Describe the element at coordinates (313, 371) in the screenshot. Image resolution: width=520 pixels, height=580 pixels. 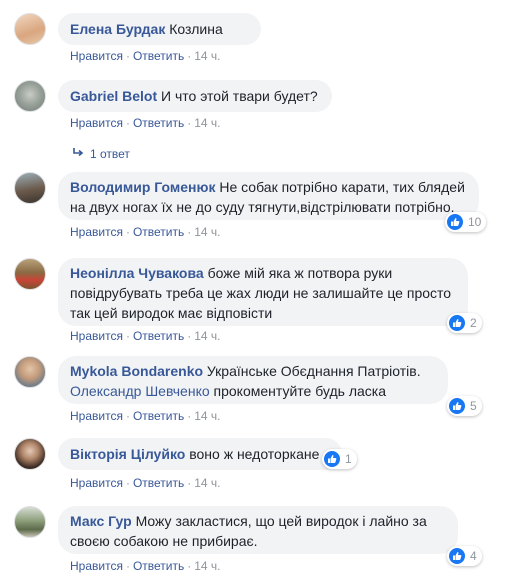
I see `comment-text: Українське Обєднання Патріотів.` at that location.